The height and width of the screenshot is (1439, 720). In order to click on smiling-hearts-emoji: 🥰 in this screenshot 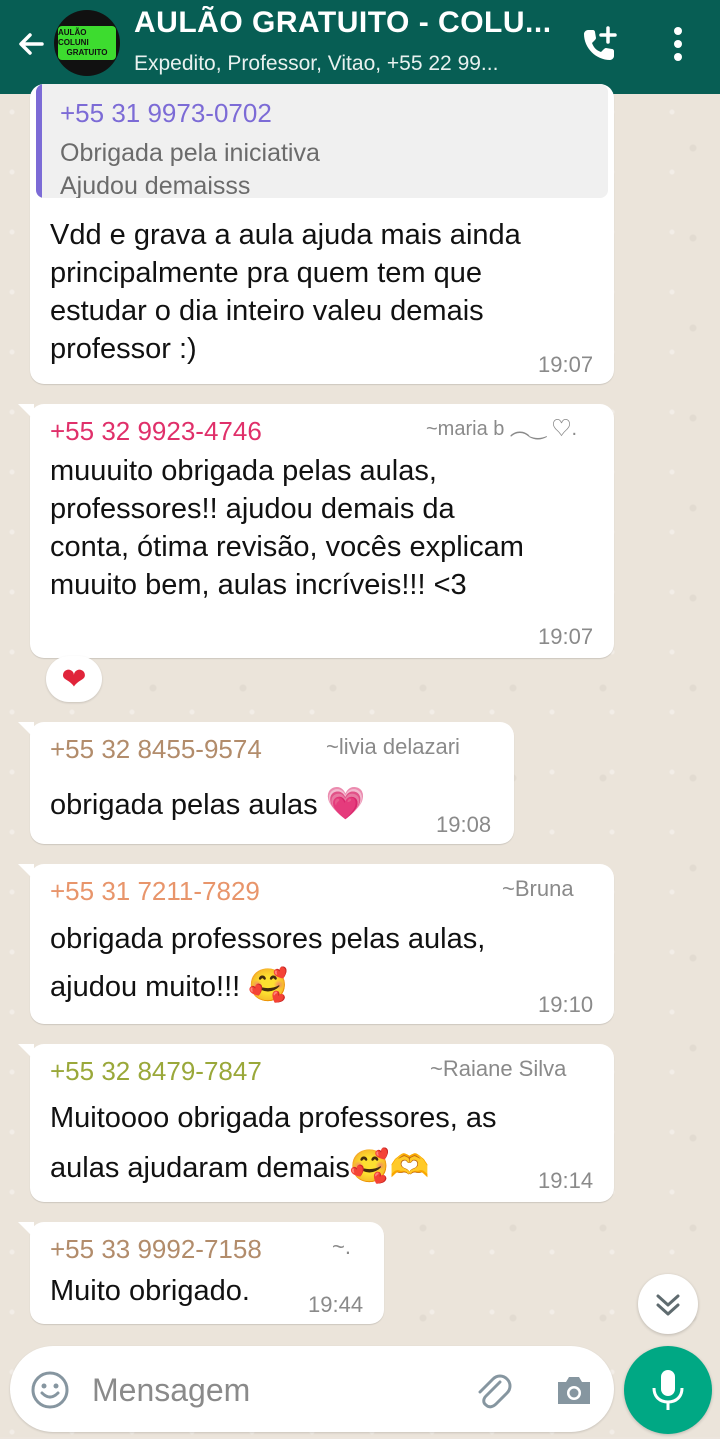, I will do `click(268, 985)`.